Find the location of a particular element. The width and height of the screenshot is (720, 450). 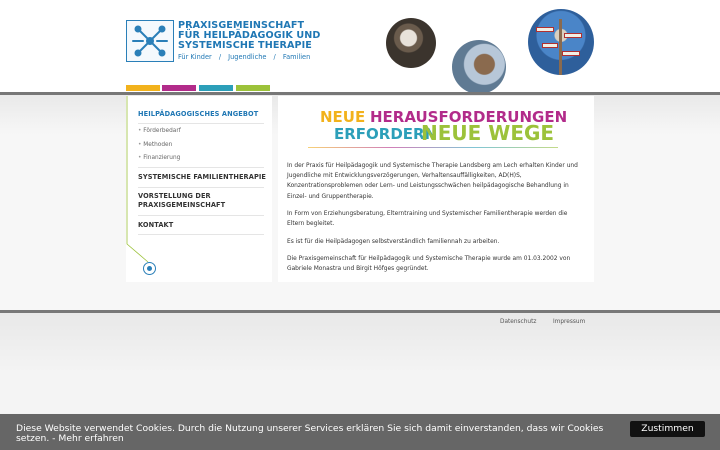

logo-figures-icon is located at coordinates (150, 41).